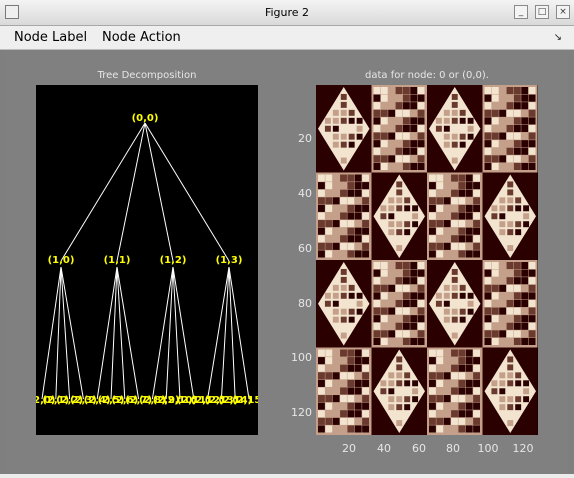  I want to click on menu-node-action: Node Action, so click(141, 37).